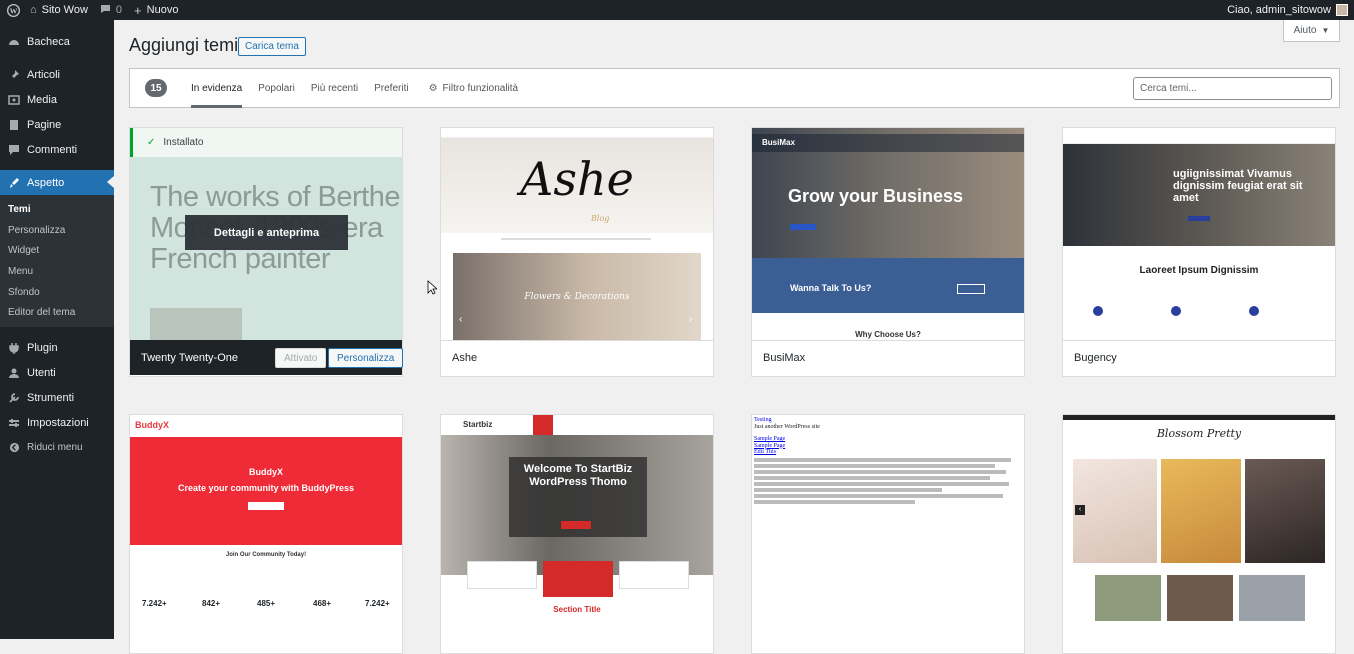 The width and height of the screenshot is (1354, 654). I want to click on sidebar-item-label: Plugin, so click(42, 347).